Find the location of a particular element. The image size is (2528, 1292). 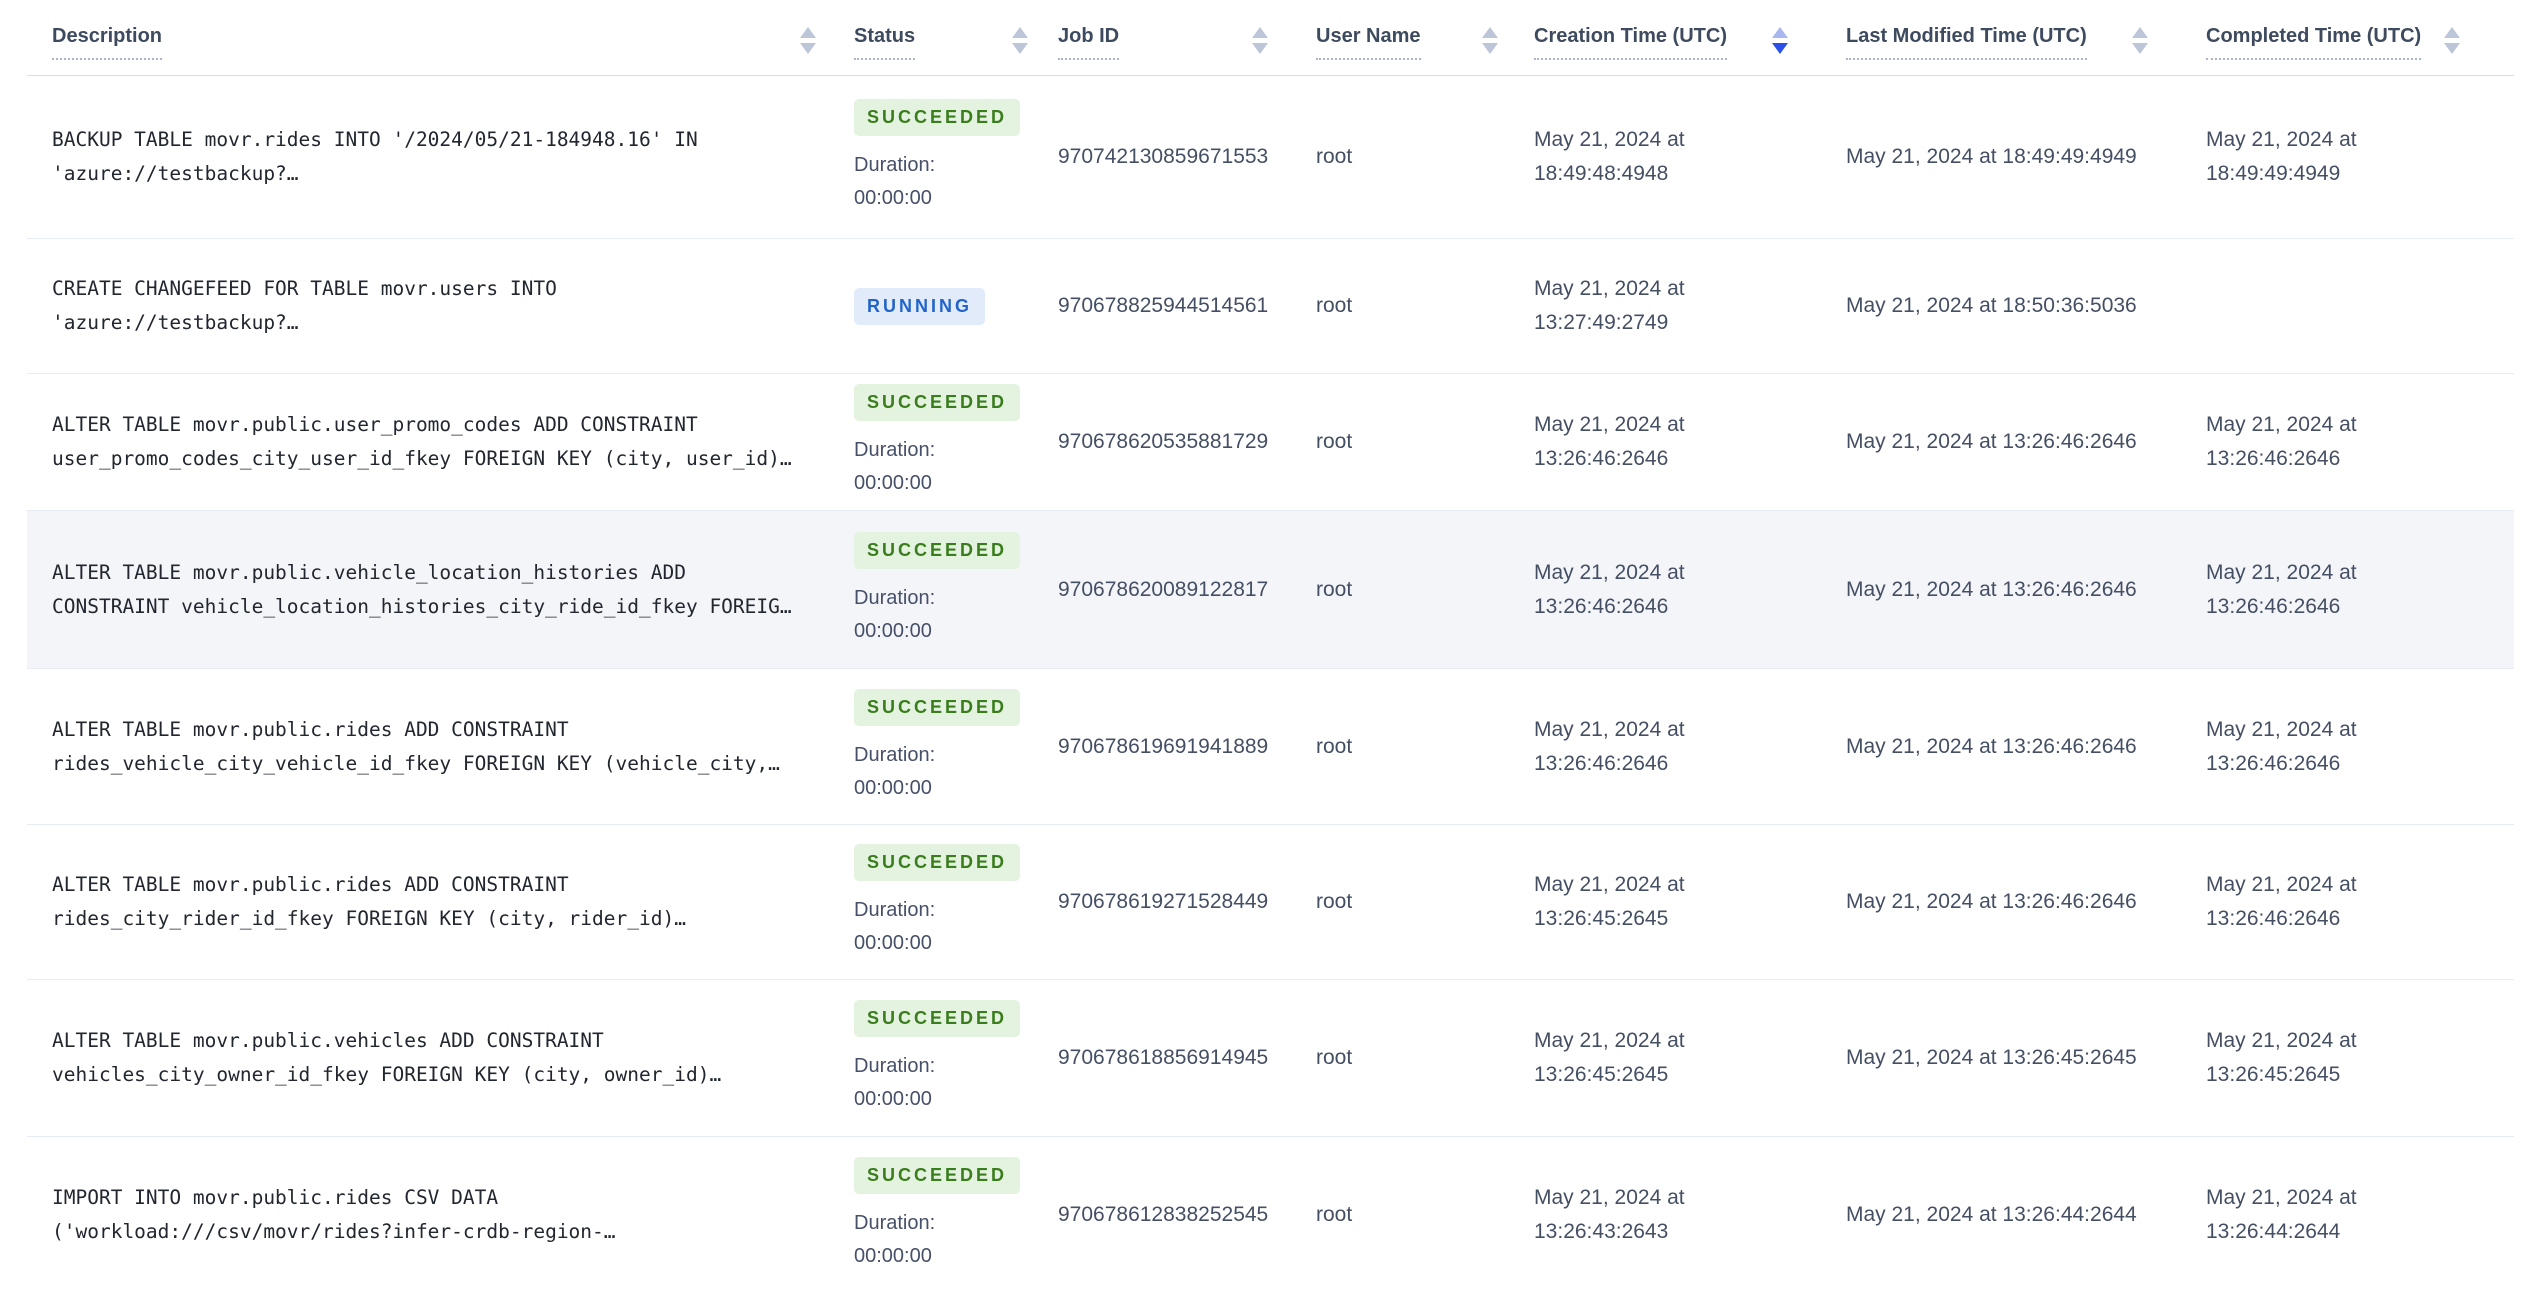

column-header-label: Last Modified Time (UTC) is located at coordinates (1966, 42).